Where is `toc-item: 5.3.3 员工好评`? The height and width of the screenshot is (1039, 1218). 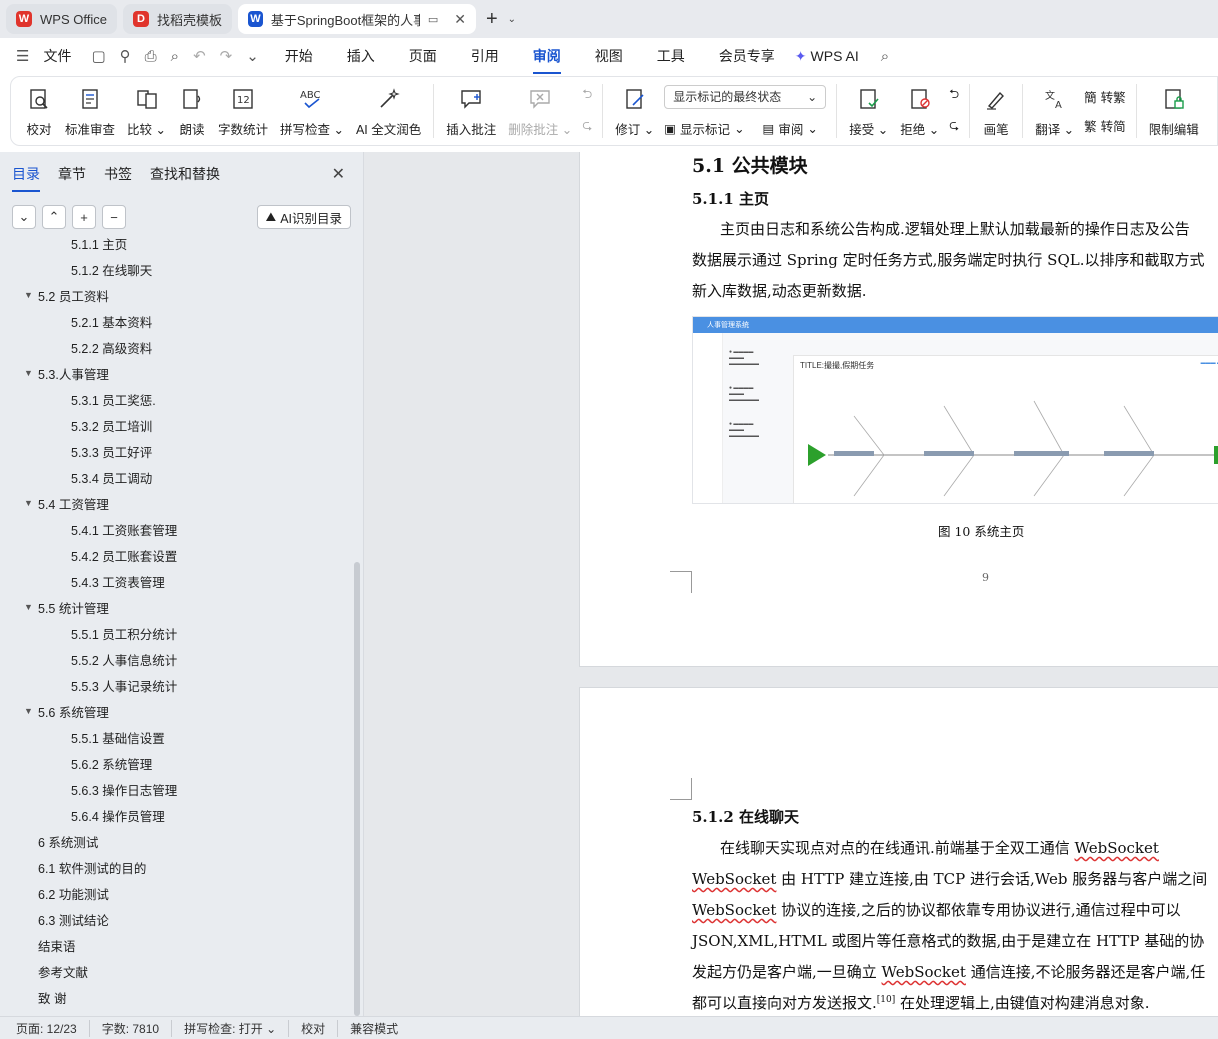
toc-item: 5.3.3 员工好评 is located at coordinates (176, 451).